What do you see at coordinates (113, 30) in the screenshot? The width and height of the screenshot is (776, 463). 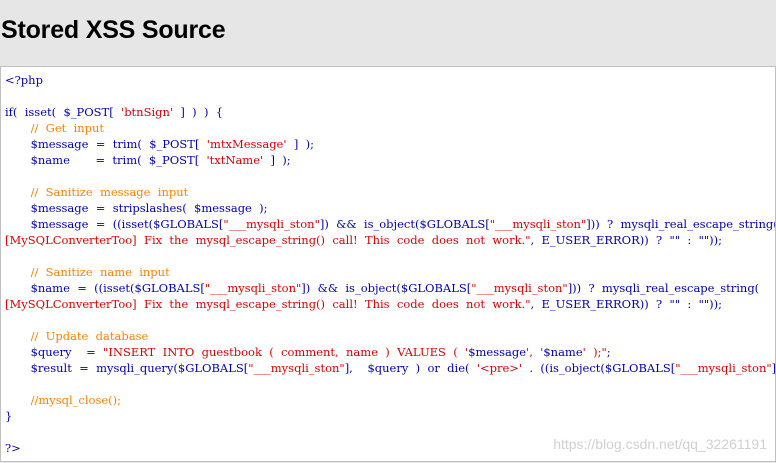 I see `page-title: Stored XSS Source` at bounding box center [113, 30].